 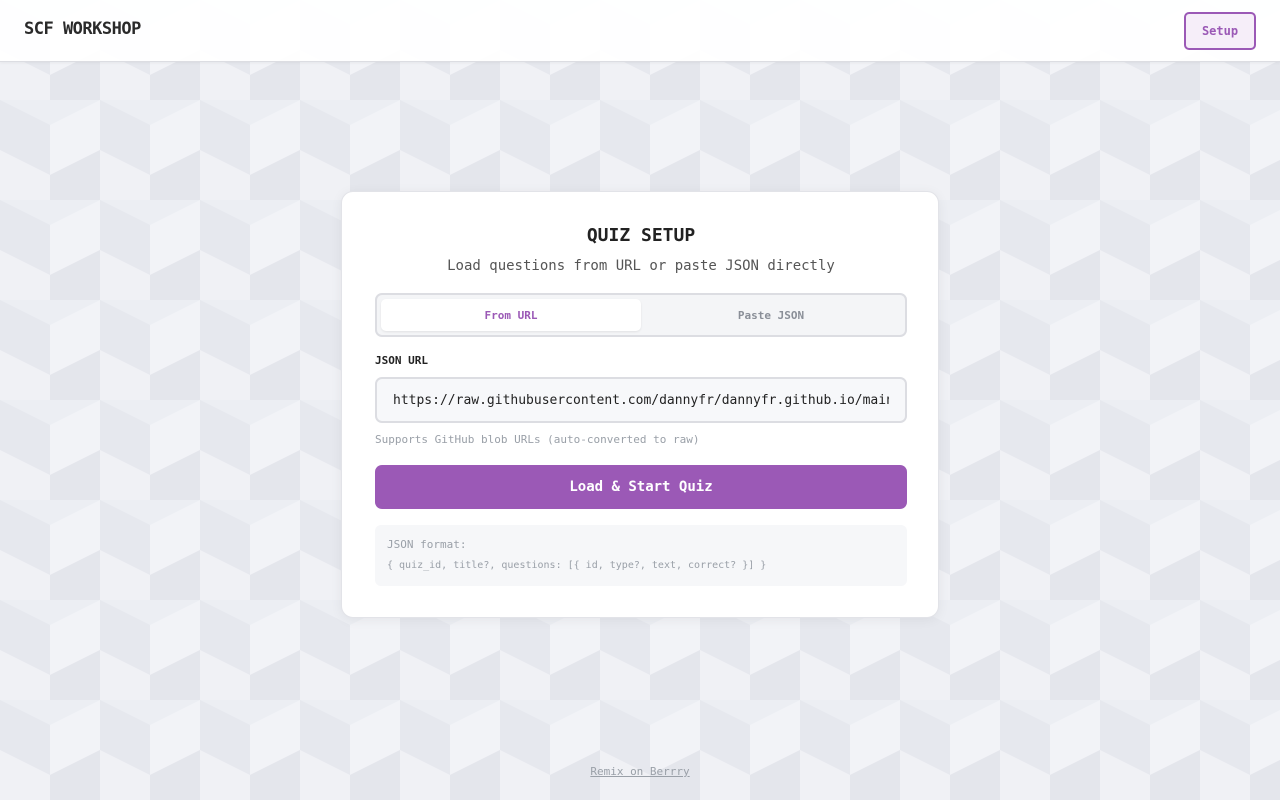 I want to click on load-start-quiz-button: Load & Start Quiz, so click(x=641, y=487).